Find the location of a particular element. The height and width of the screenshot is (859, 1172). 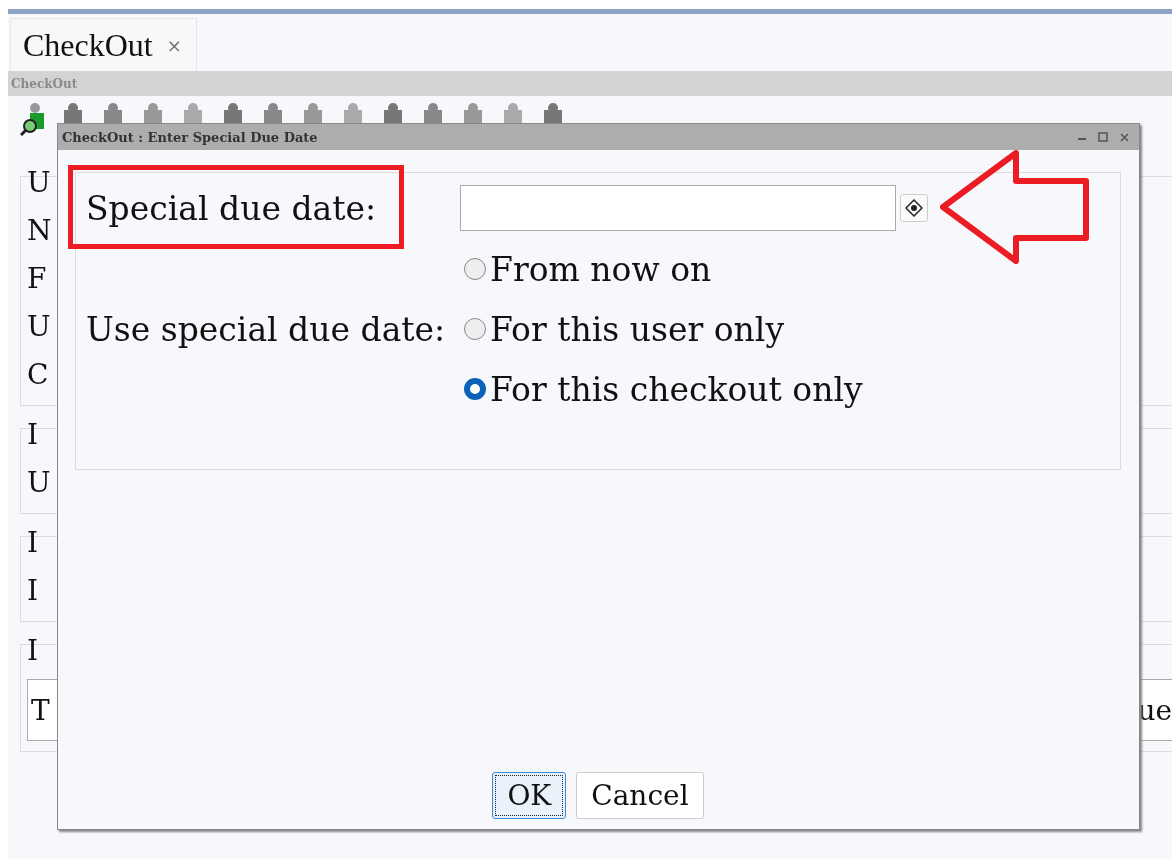

field-label: Use special due date: is located at coordinates (266, 329).